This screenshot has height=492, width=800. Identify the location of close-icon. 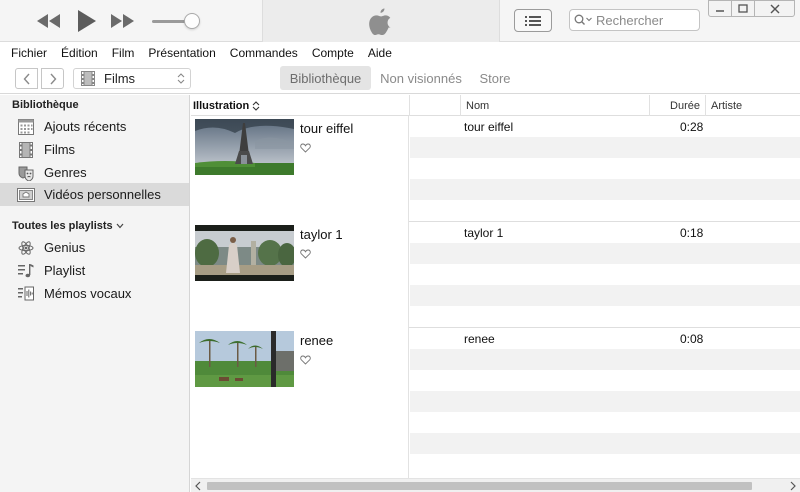
(774, 8).